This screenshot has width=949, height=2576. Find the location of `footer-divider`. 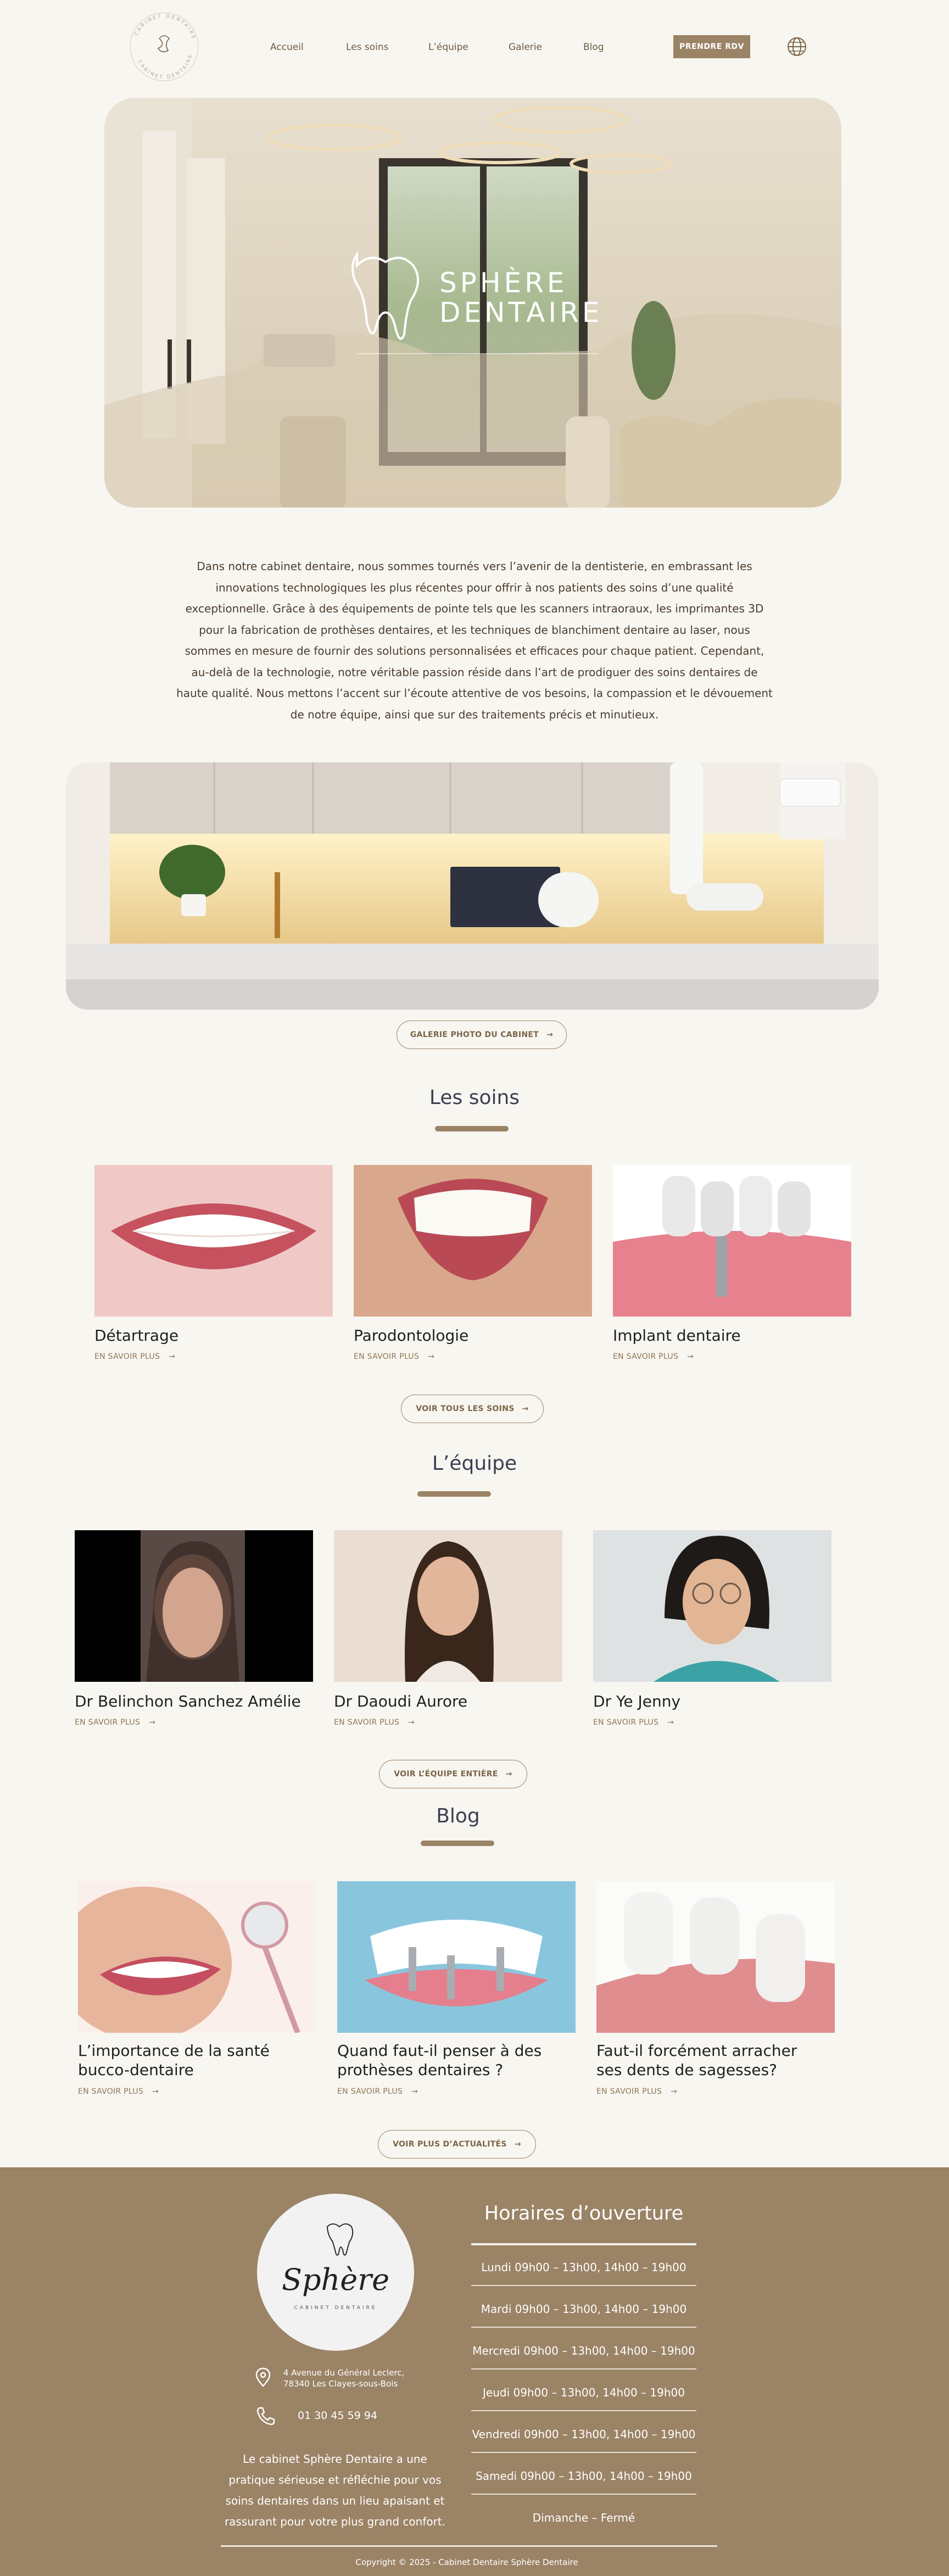

footer-divider is located at coordinates (469, 2546).